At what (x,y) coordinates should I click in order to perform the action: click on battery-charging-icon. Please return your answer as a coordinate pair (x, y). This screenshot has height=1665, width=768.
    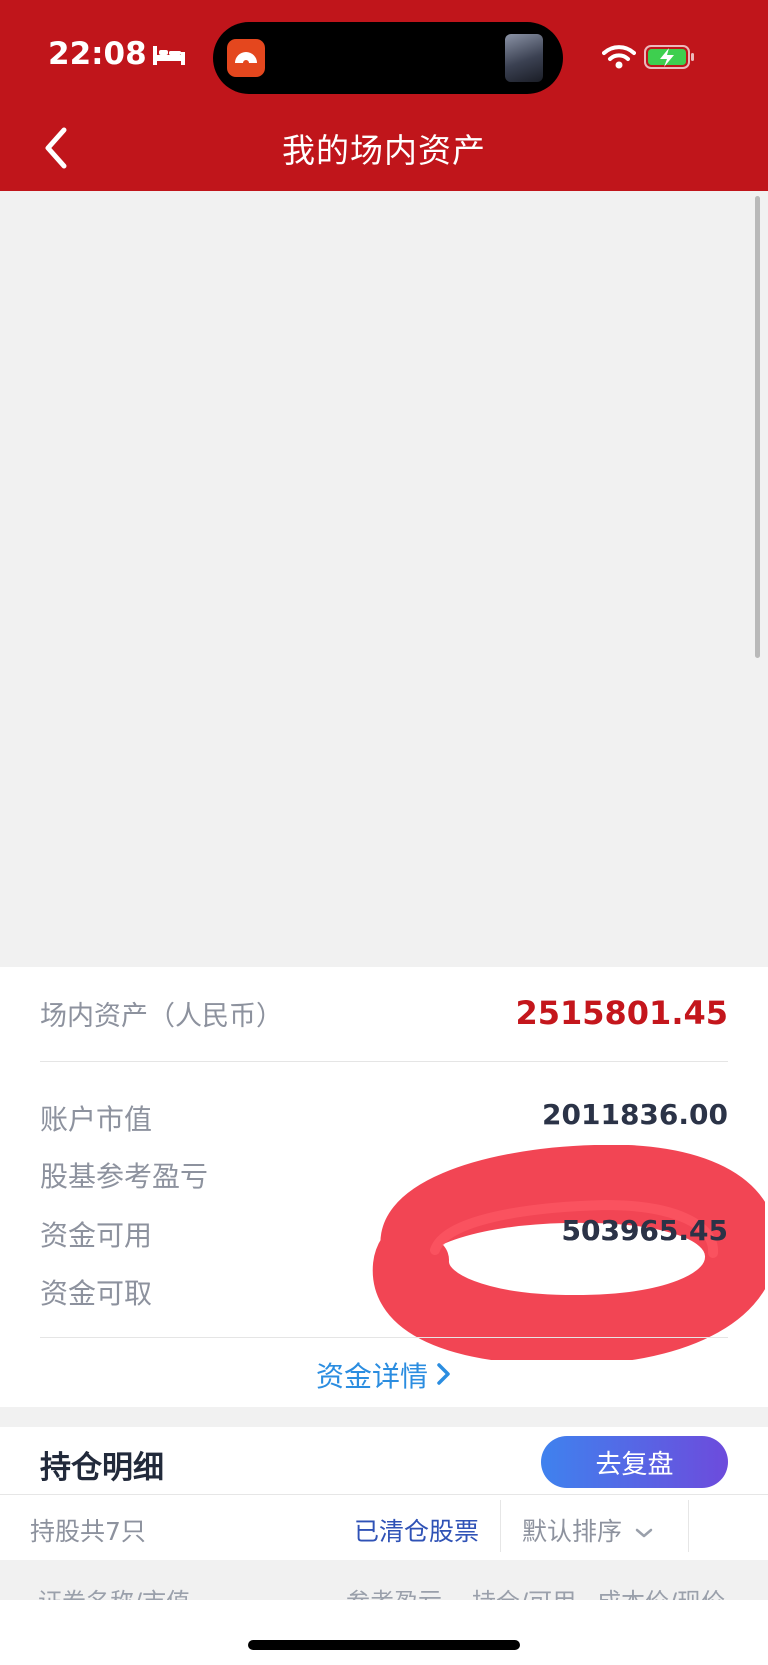
    Looking at the image, I should click on (669, 57).